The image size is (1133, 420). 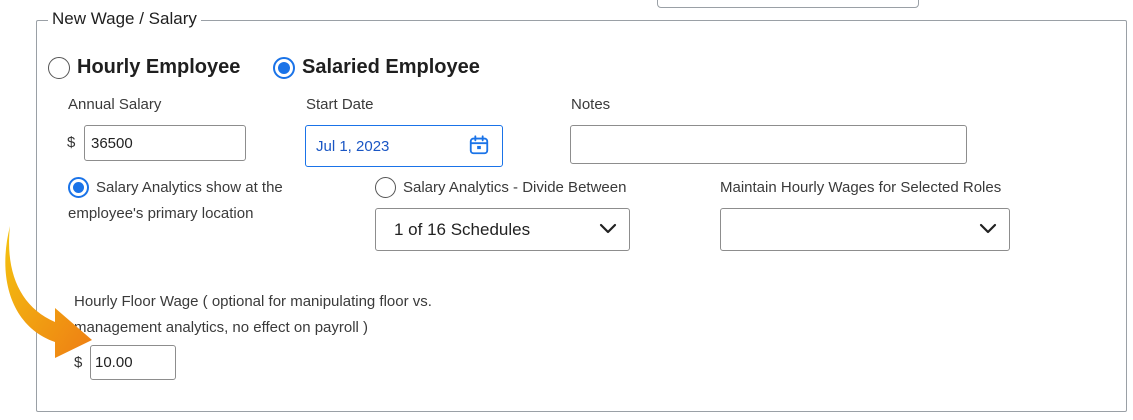 I want to click on annual-salary-currency: $, so click(x=71, y=142).